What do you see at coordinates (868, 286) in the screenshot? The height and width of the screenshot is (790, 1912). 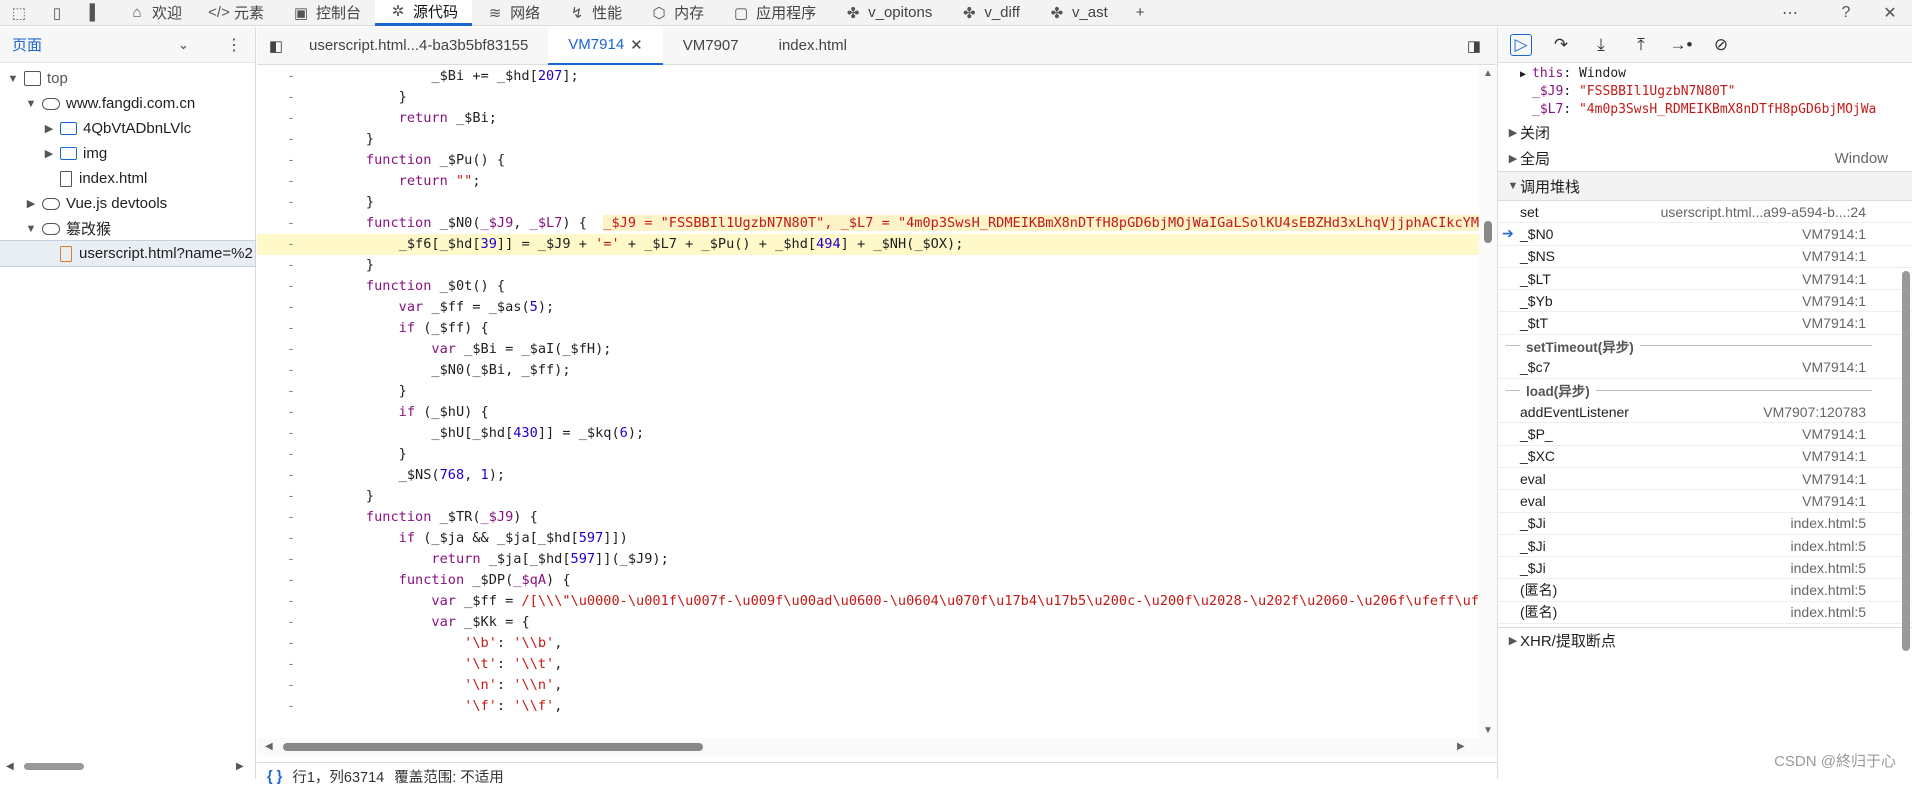 I see `code-line: - function _$0t() {` at bounding box center [868, 286].